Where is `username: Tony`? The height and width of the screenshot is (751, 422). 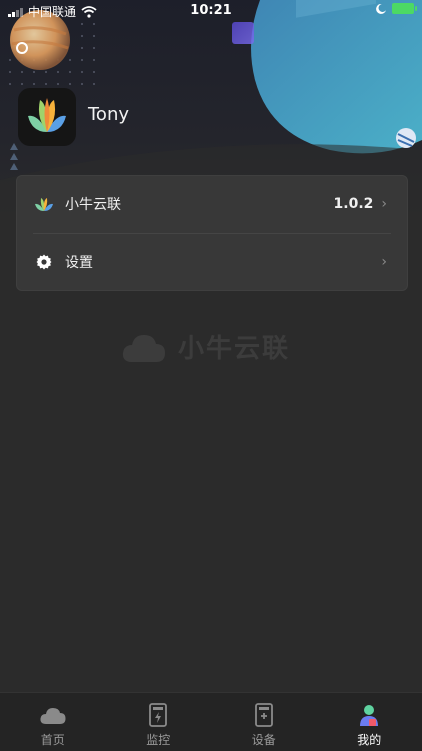
username: Tony is located at coordinates (108, 114).